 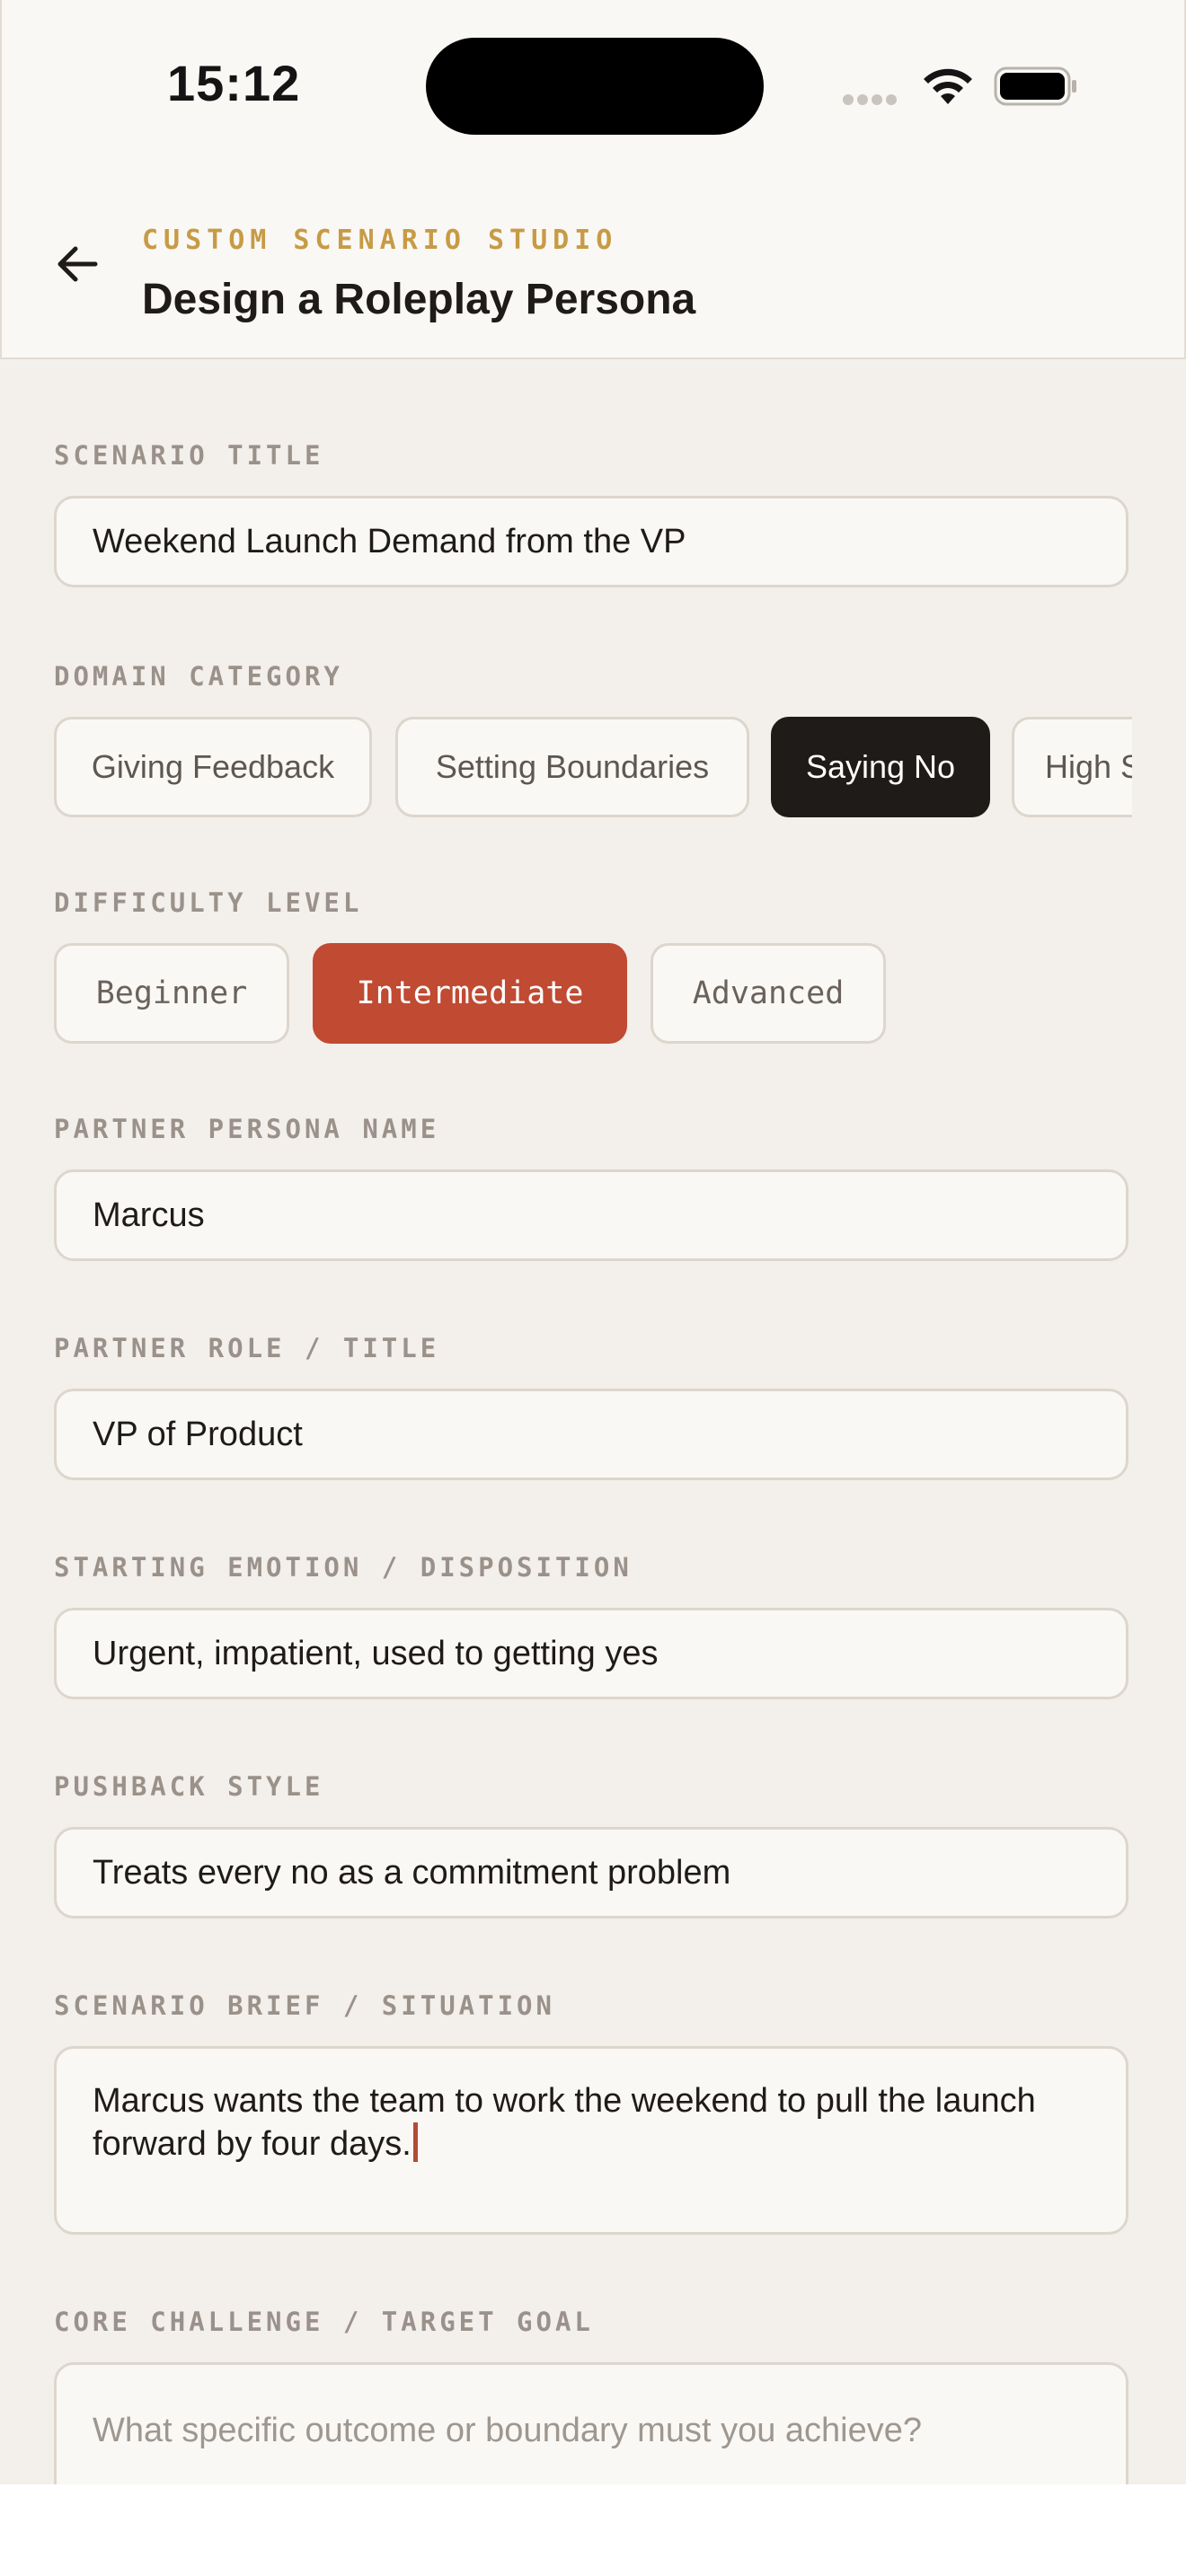 What do you see at coordinates (234, 83) in the screenshot?
I see `status-time: 15:12` at bounding box center [234, 83].